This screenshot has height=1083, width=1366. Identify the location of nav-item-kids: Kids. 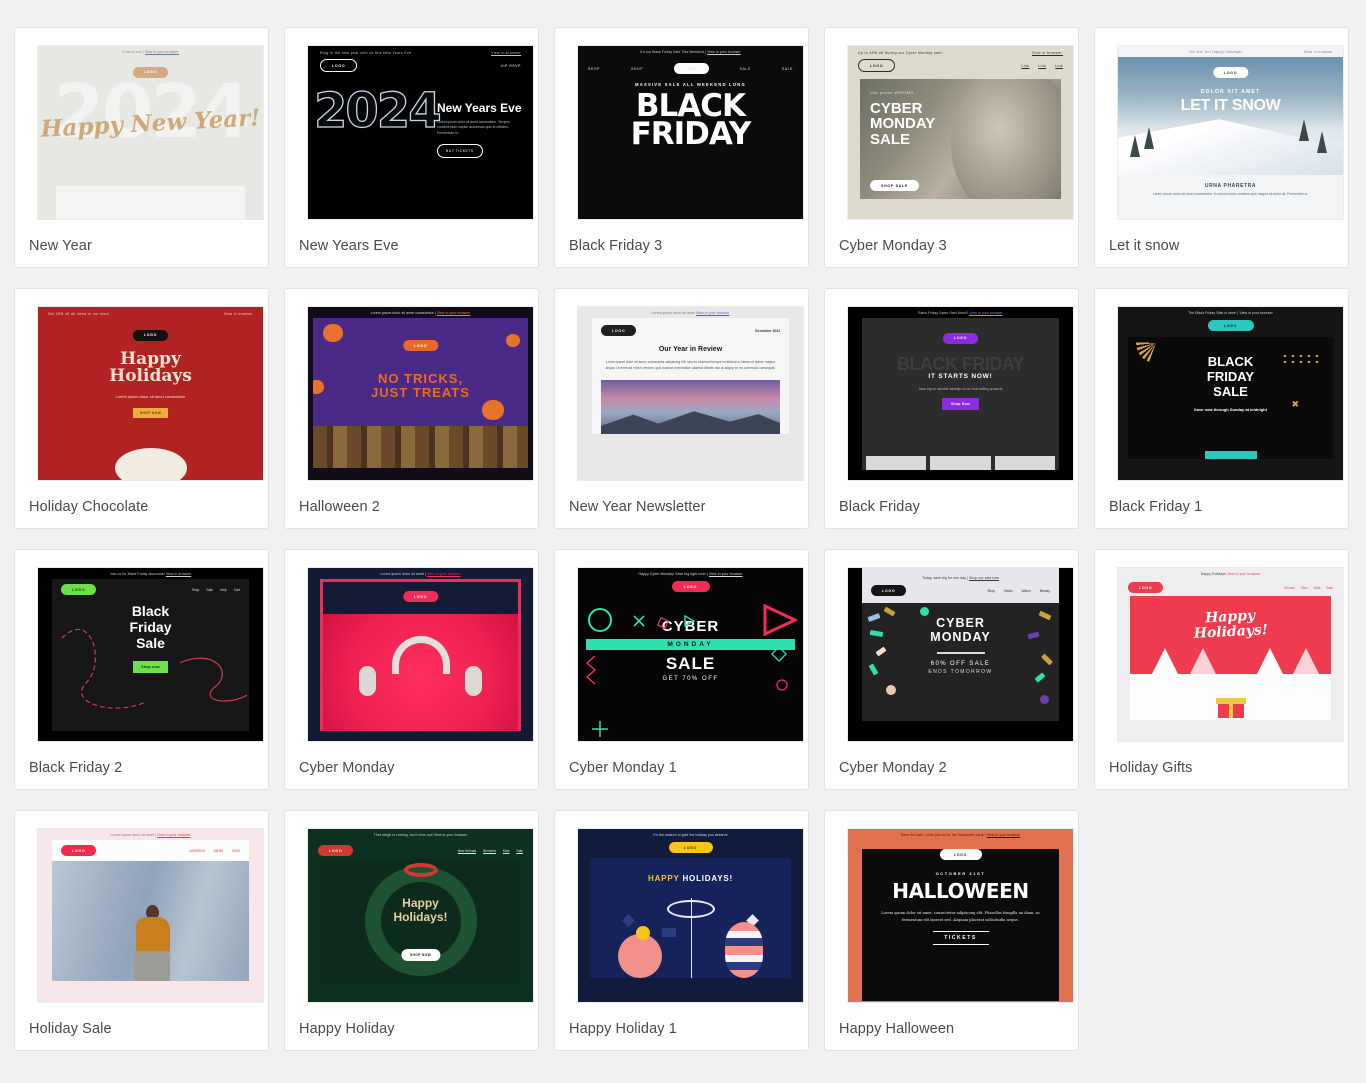
(506, 851).